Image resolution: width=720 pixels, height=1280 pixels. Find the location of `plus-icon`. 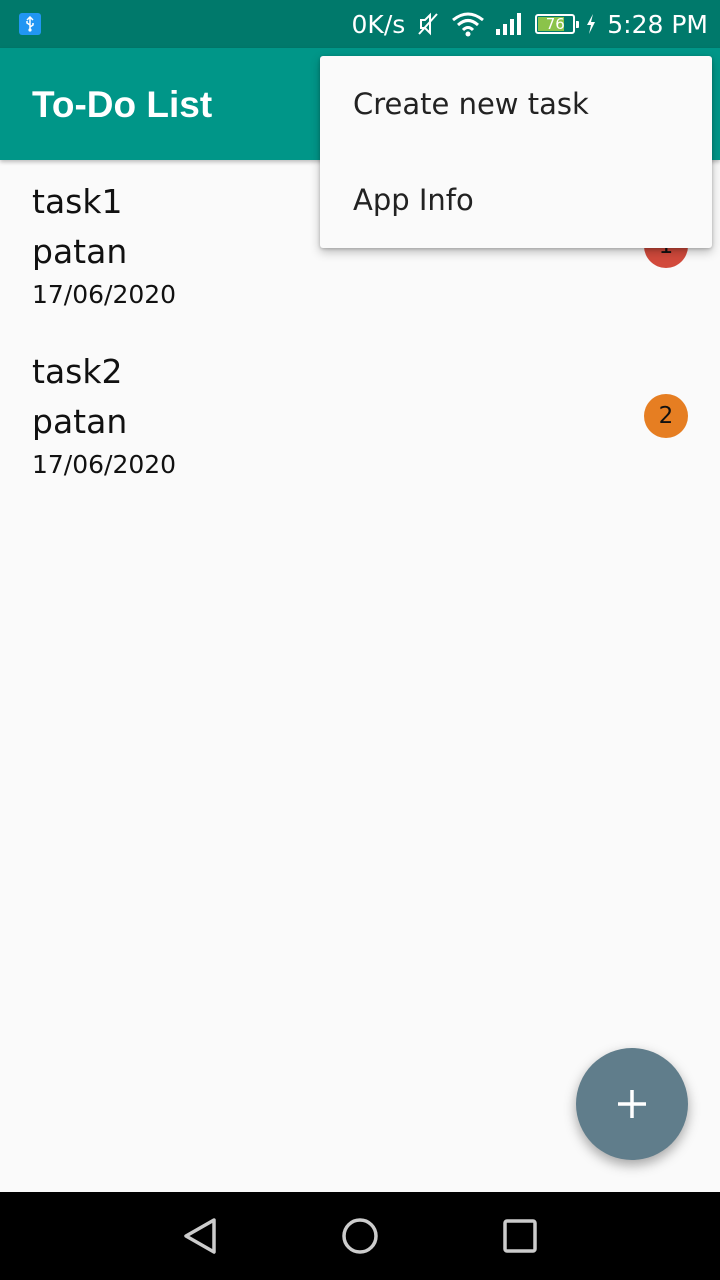

plus-icon is located at coordinates (632, 1104).